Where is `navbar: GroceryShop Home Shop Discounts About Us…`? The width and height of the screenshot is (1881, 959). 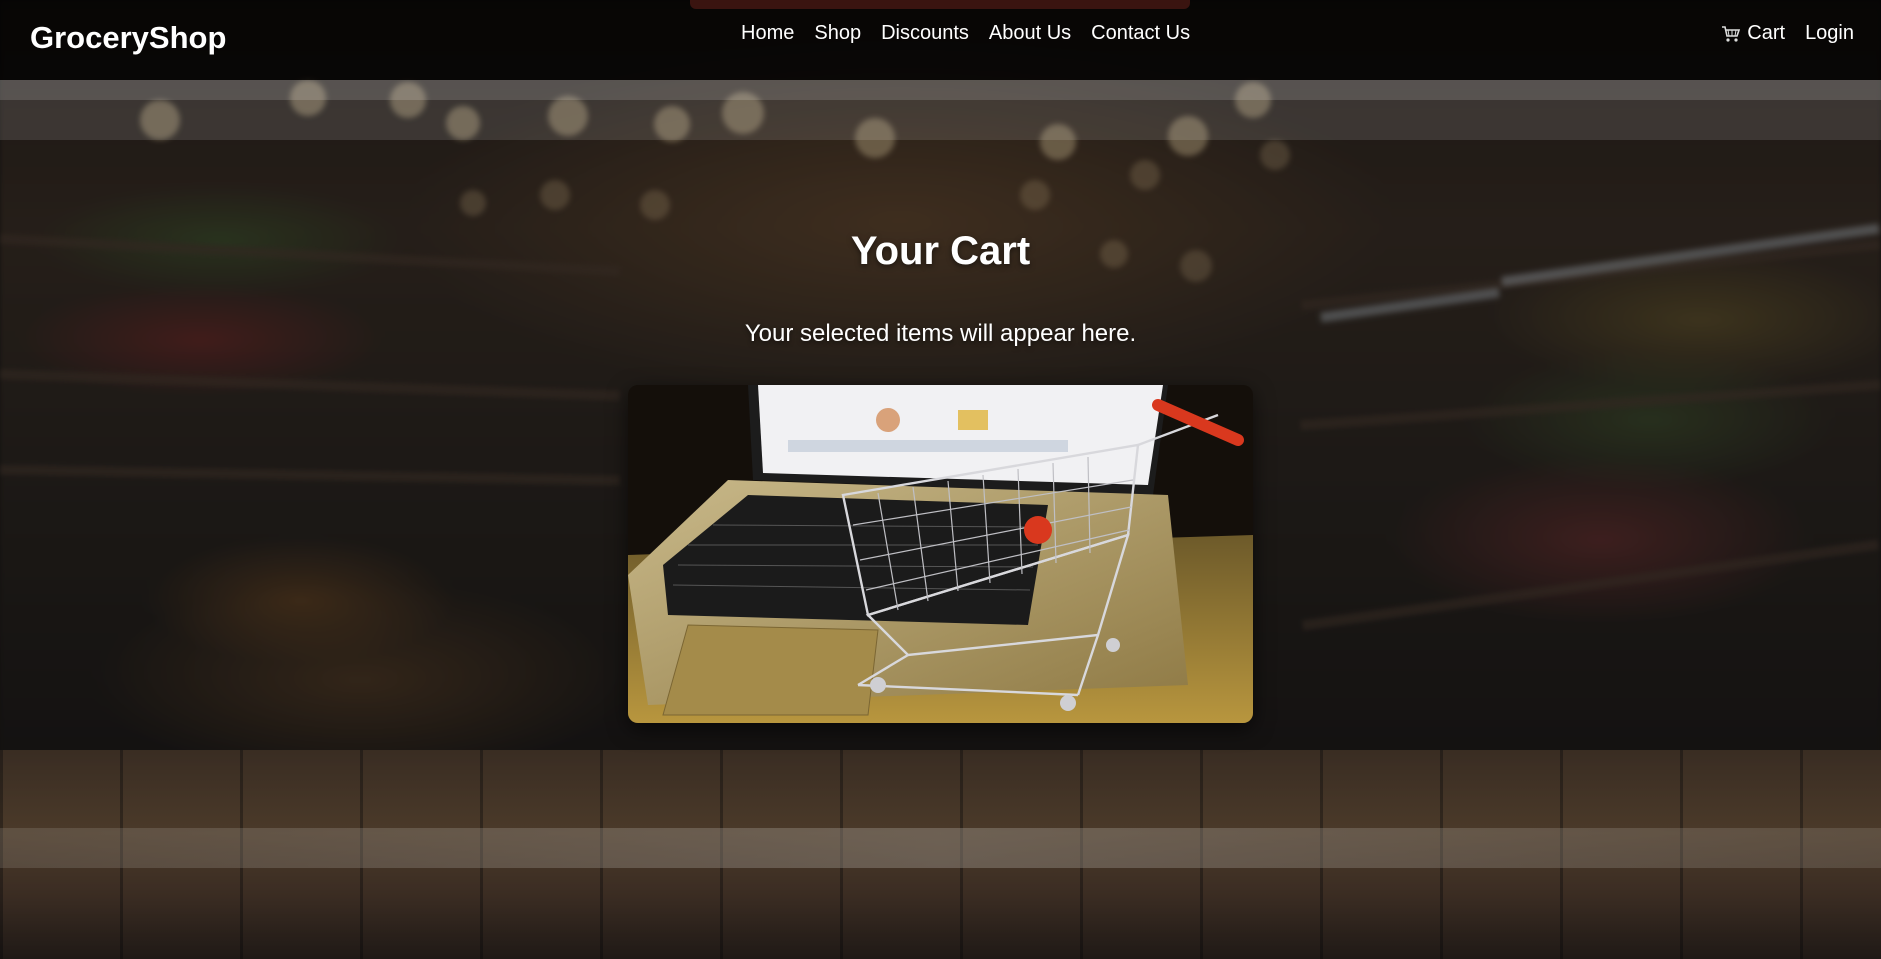 navbar: GroceryShop Home Shop Discounts About Us… is located at coordinates (940, 40).